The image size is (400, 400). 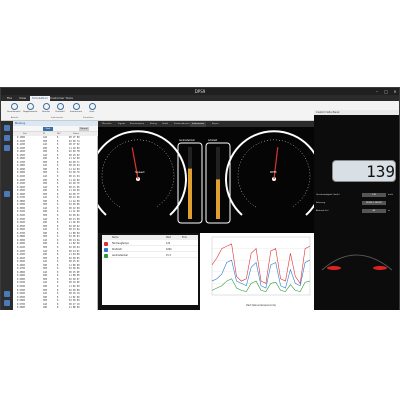 I want to click on left-sidebar, so click(x=7, y=215).